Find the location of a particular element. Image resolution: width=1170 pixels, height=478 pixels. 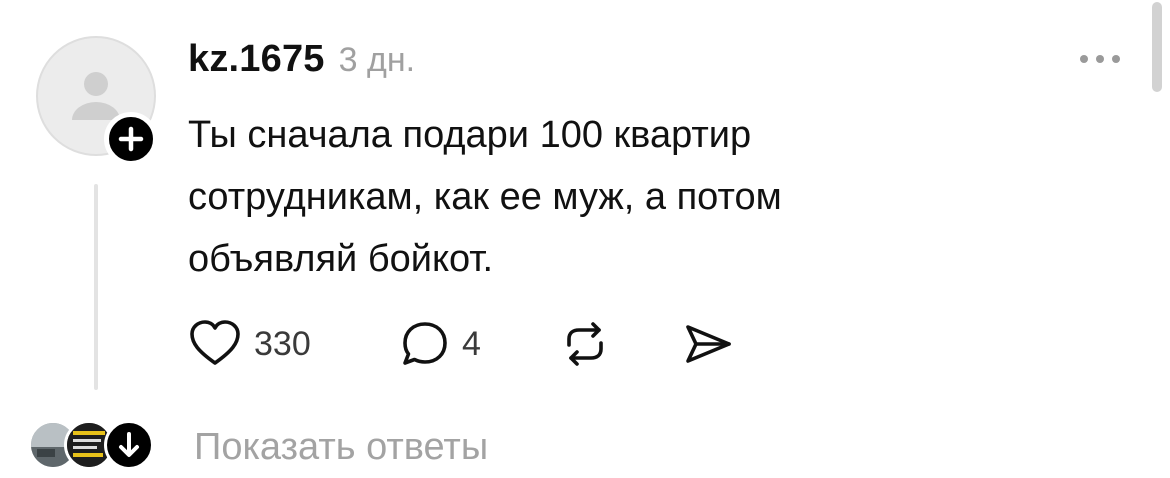

replies-row: Показать ответы is located at coordinates (308, 446).